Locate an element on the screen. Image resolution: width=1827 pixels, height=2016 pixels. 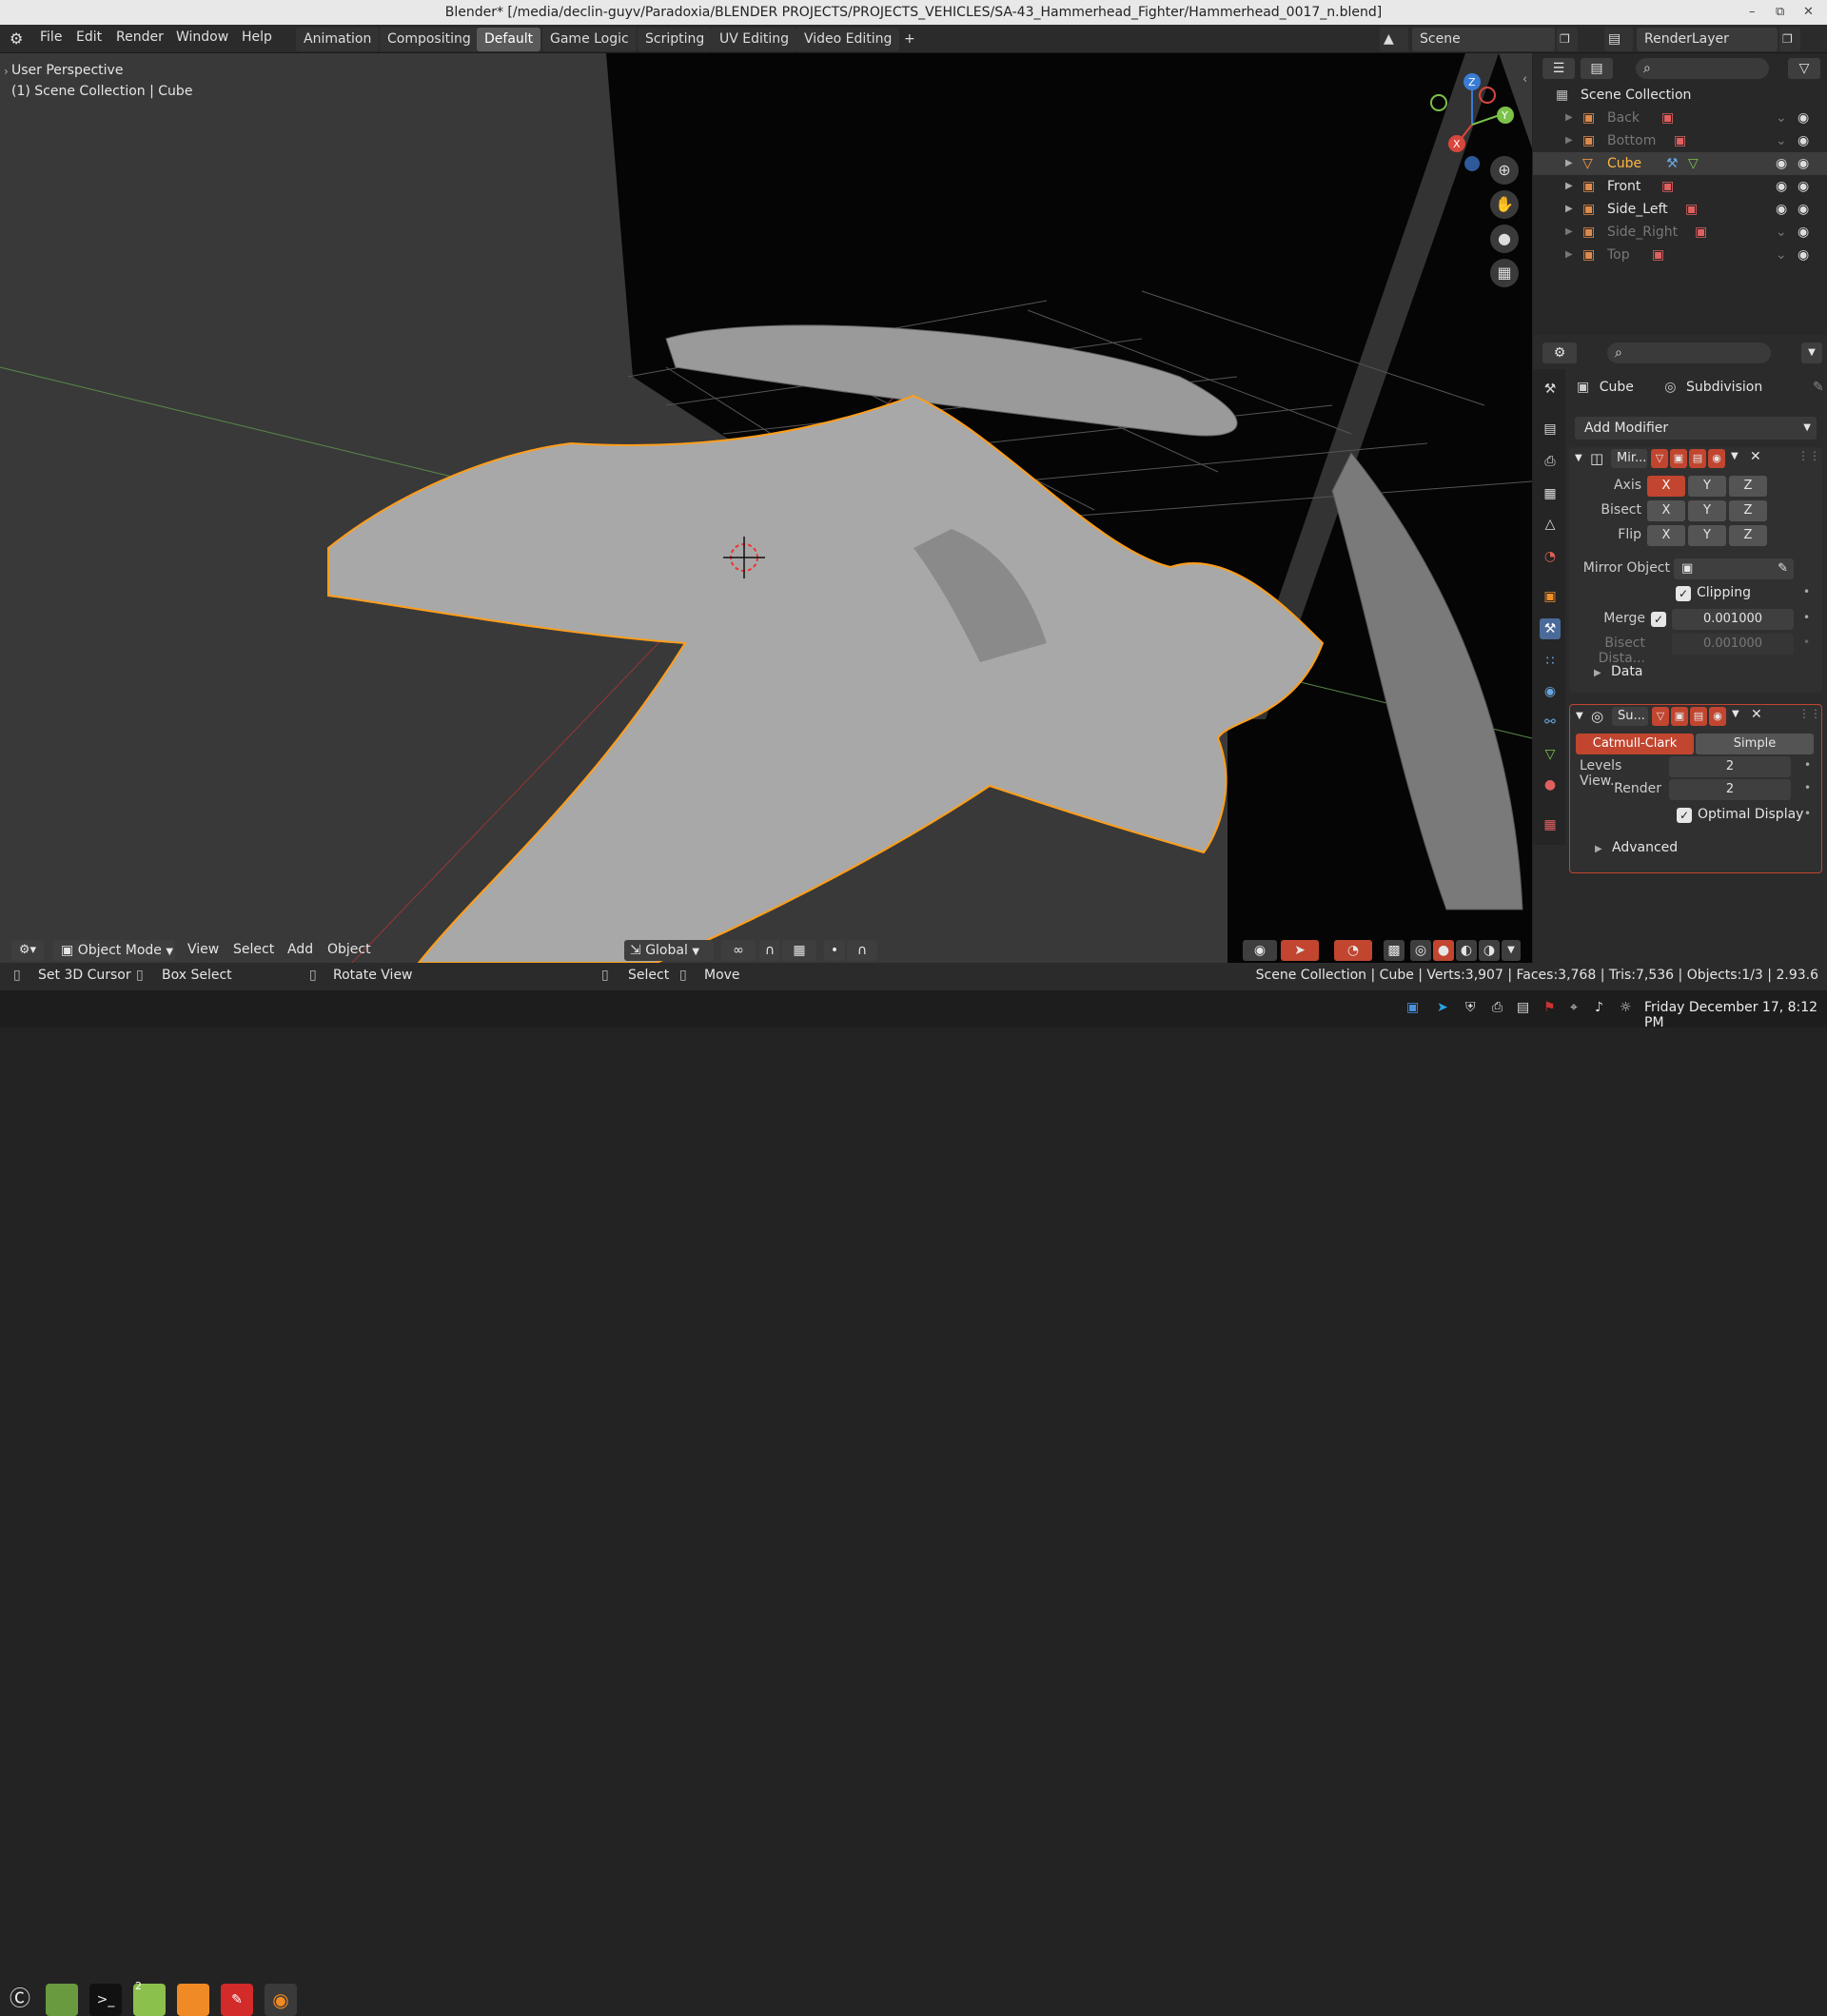
output-properties-icon: ⎙ is located at coordinates (1550, 461).